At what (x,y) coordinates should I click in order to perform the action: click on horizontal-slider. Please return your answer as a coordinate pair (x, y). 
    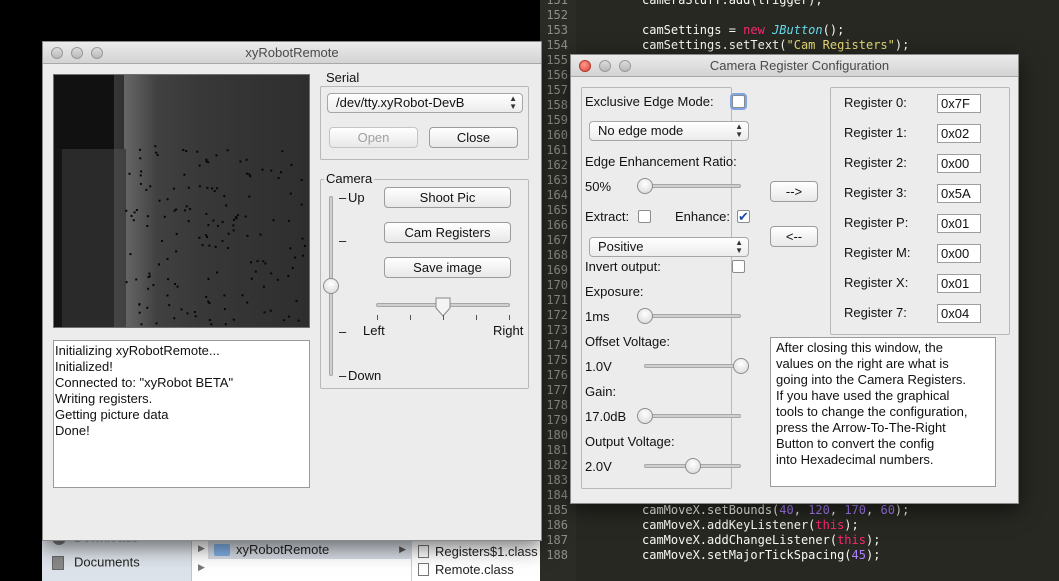
    Looking at the image, I should click on (444, 312).